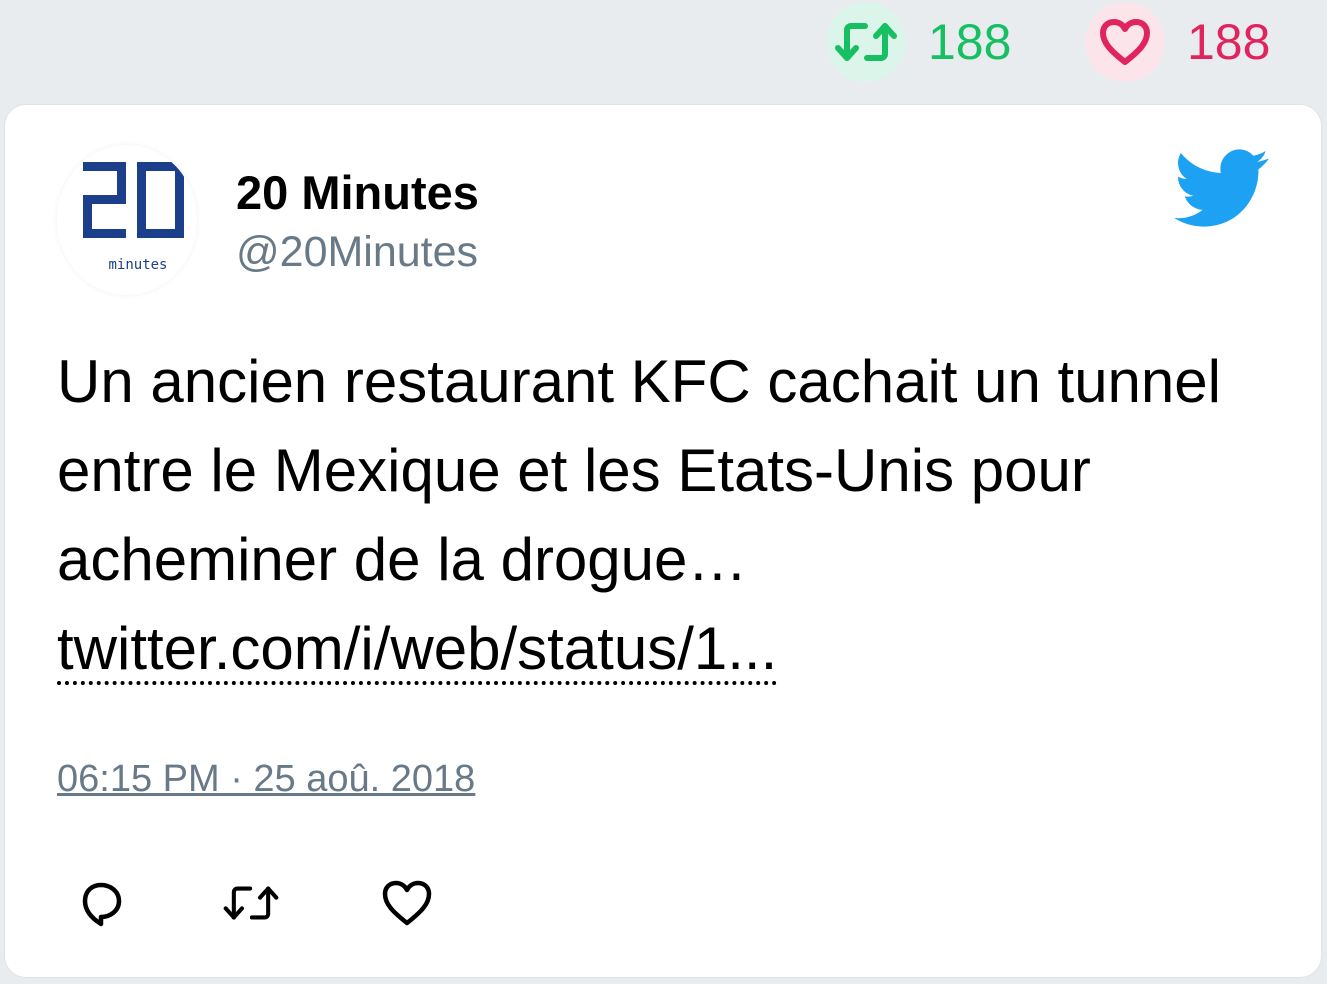  Describe the element at coordinates (663, 50) in the screenshot. I see `engagement-bar: 188 188` at that location.